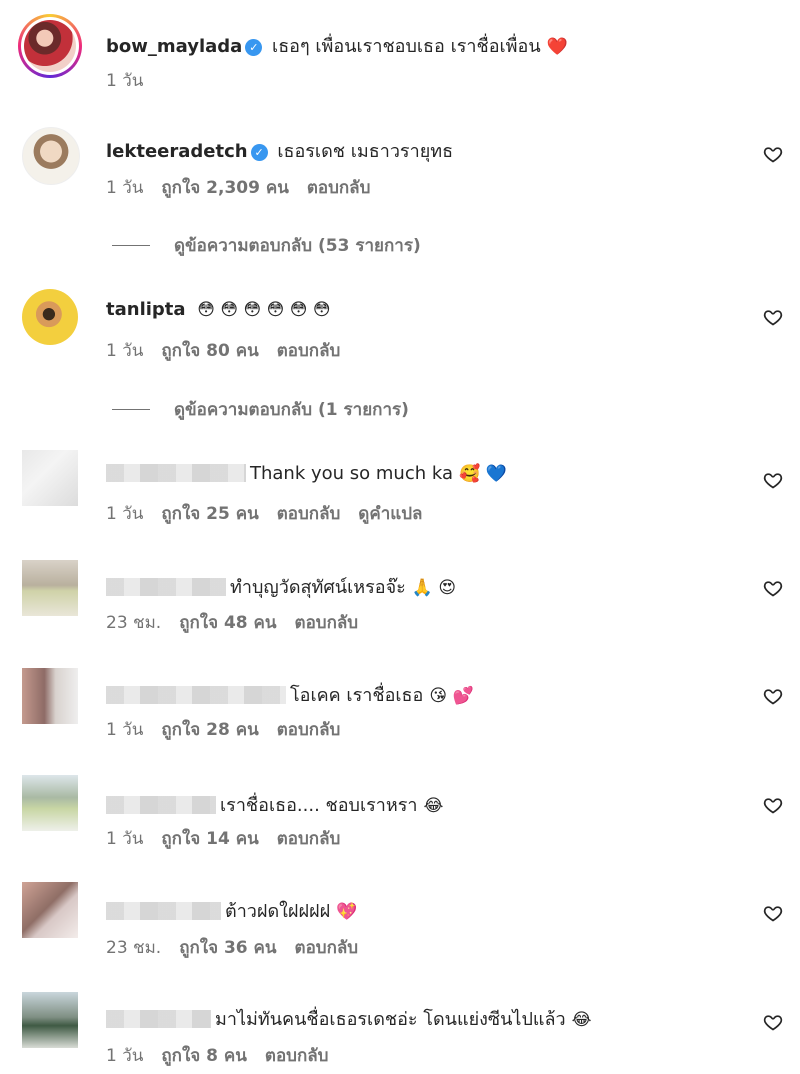 The width and height of the screenshot is (800, 1074). What do you see at coordinates (357, 695) in the screenshot?
I see `comment-text: โอเคค เราชื่อเธอ` at bounding box center [357, 695].